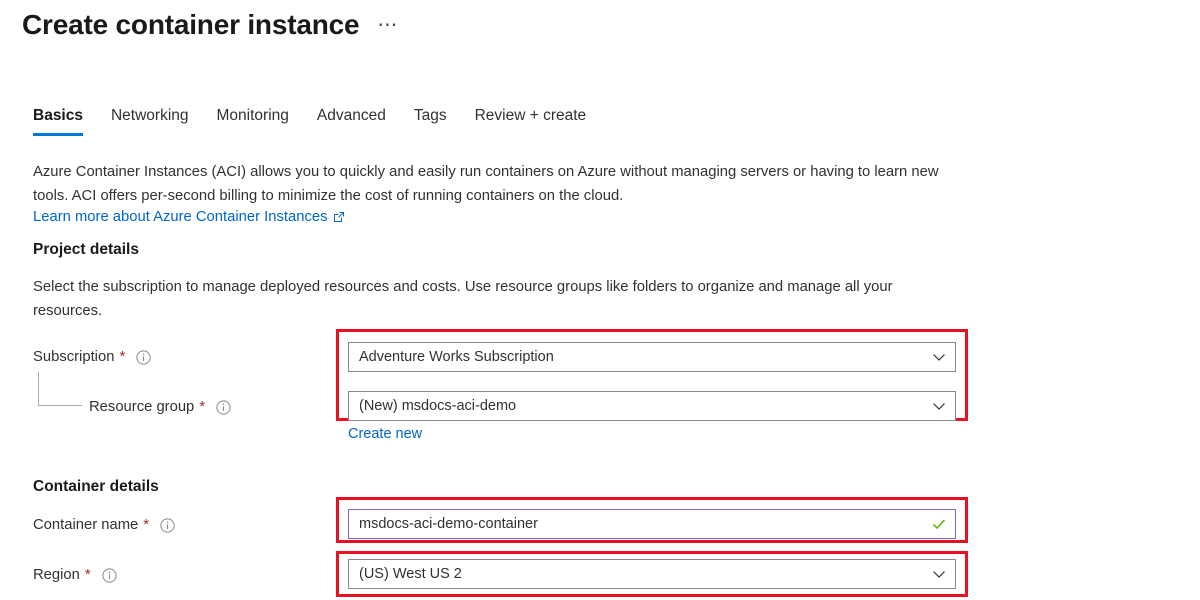 The image size is (1200, 600). Describe the element at coordinates (448, 524) in the screenshot. I see `container-name-value: msdocs-aci-demo-container` at that location.